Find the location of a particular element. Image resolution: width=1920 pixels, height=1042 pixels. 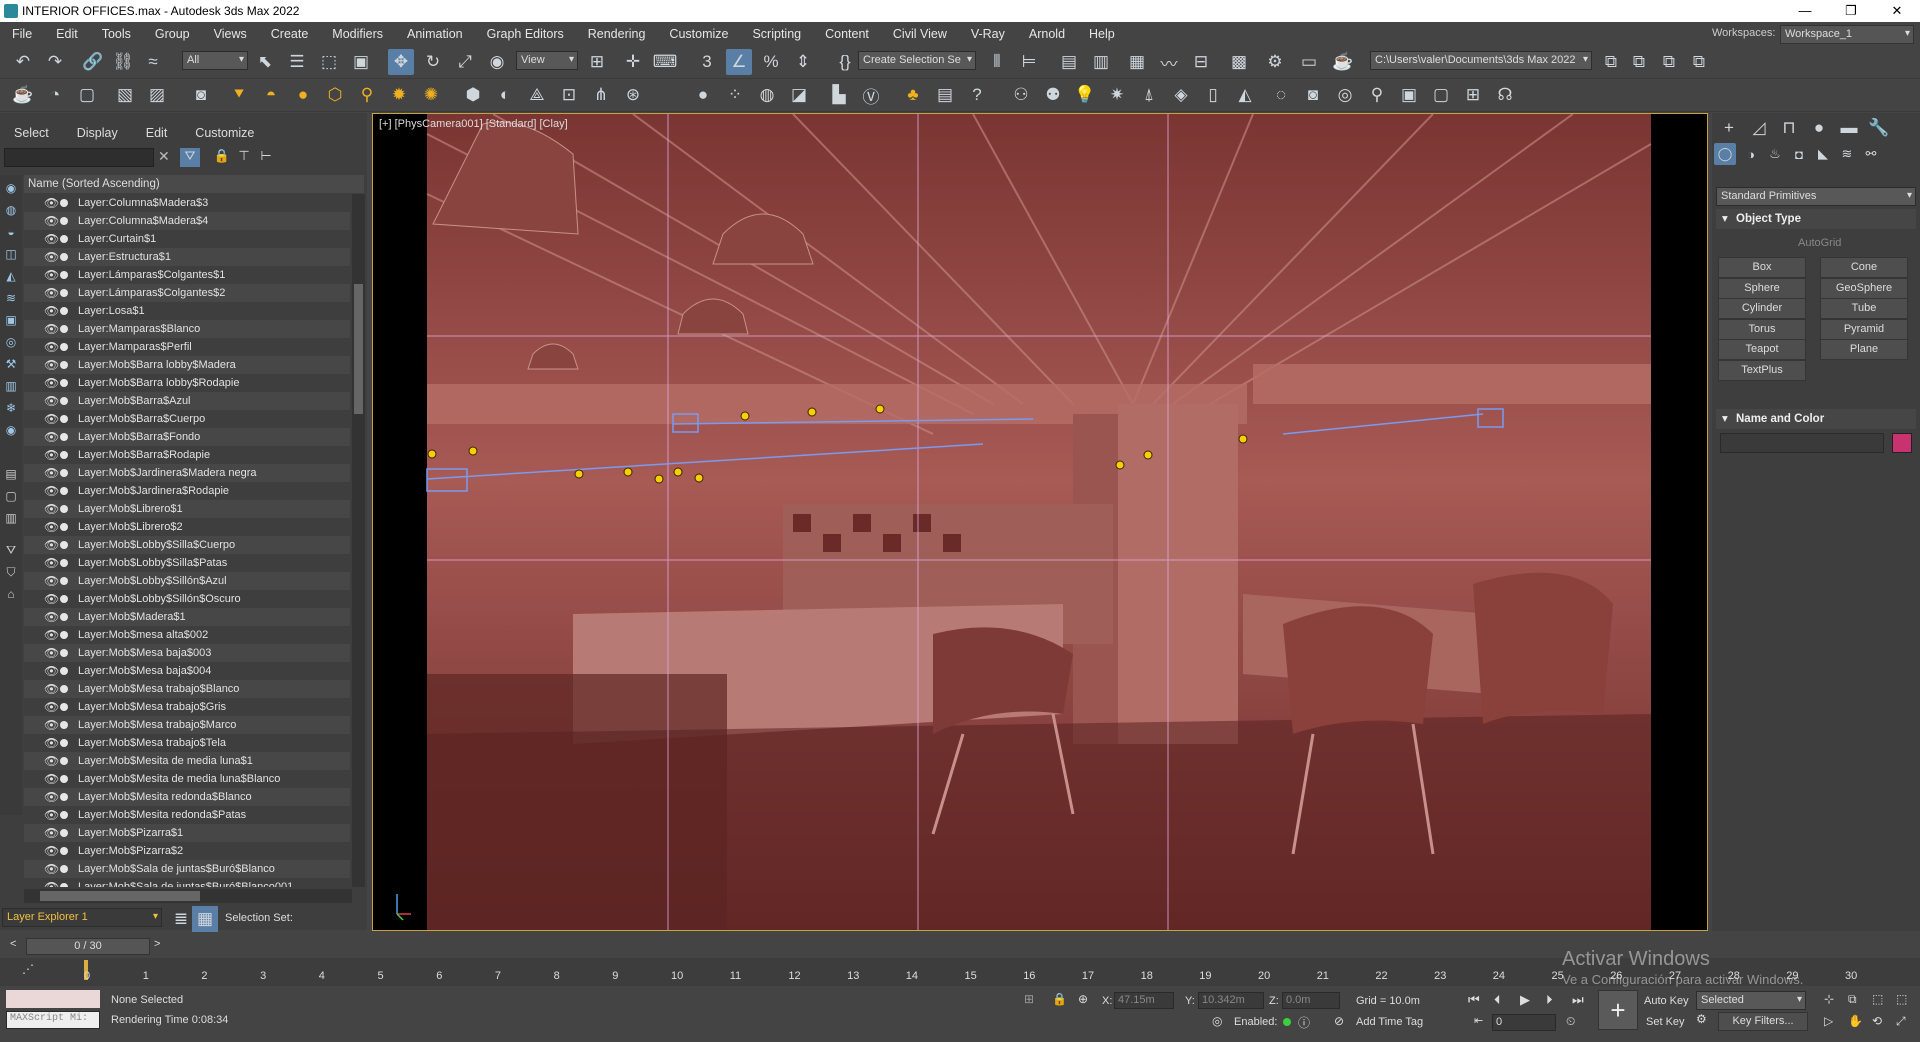

curve-editor-mini-icon: ⋰ is located at coordinates (28, 969).